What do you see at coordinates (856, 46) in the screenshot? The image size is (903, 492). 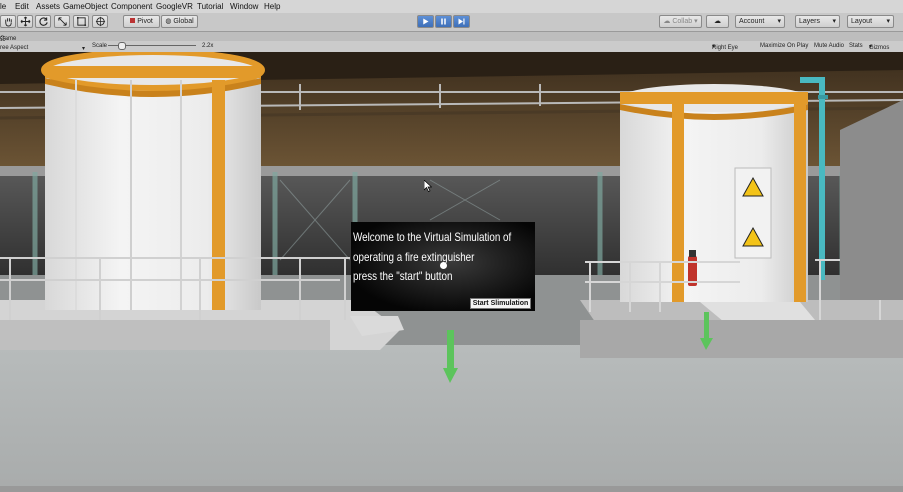 I see `stats-toggle: Stats` at bounding box center [856, 46].